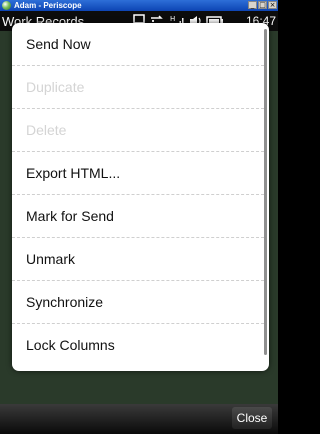  What do you see at coordinates (138, 302) in the screenshot?
I see `menu-item-synchronize: Synchronize` at bounding box center [138, 302].